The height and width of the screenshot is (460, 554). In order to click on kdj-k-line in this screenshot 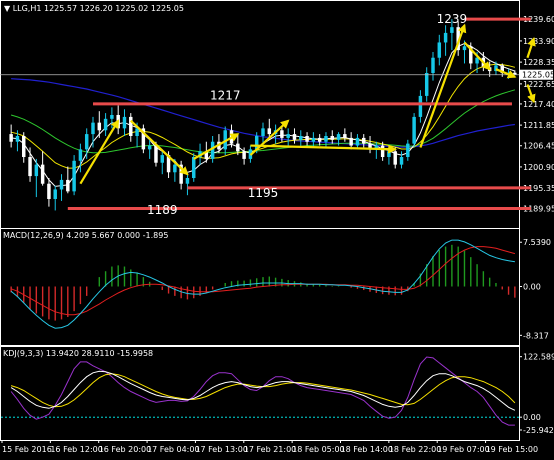, I will do `click(263, 390)`.